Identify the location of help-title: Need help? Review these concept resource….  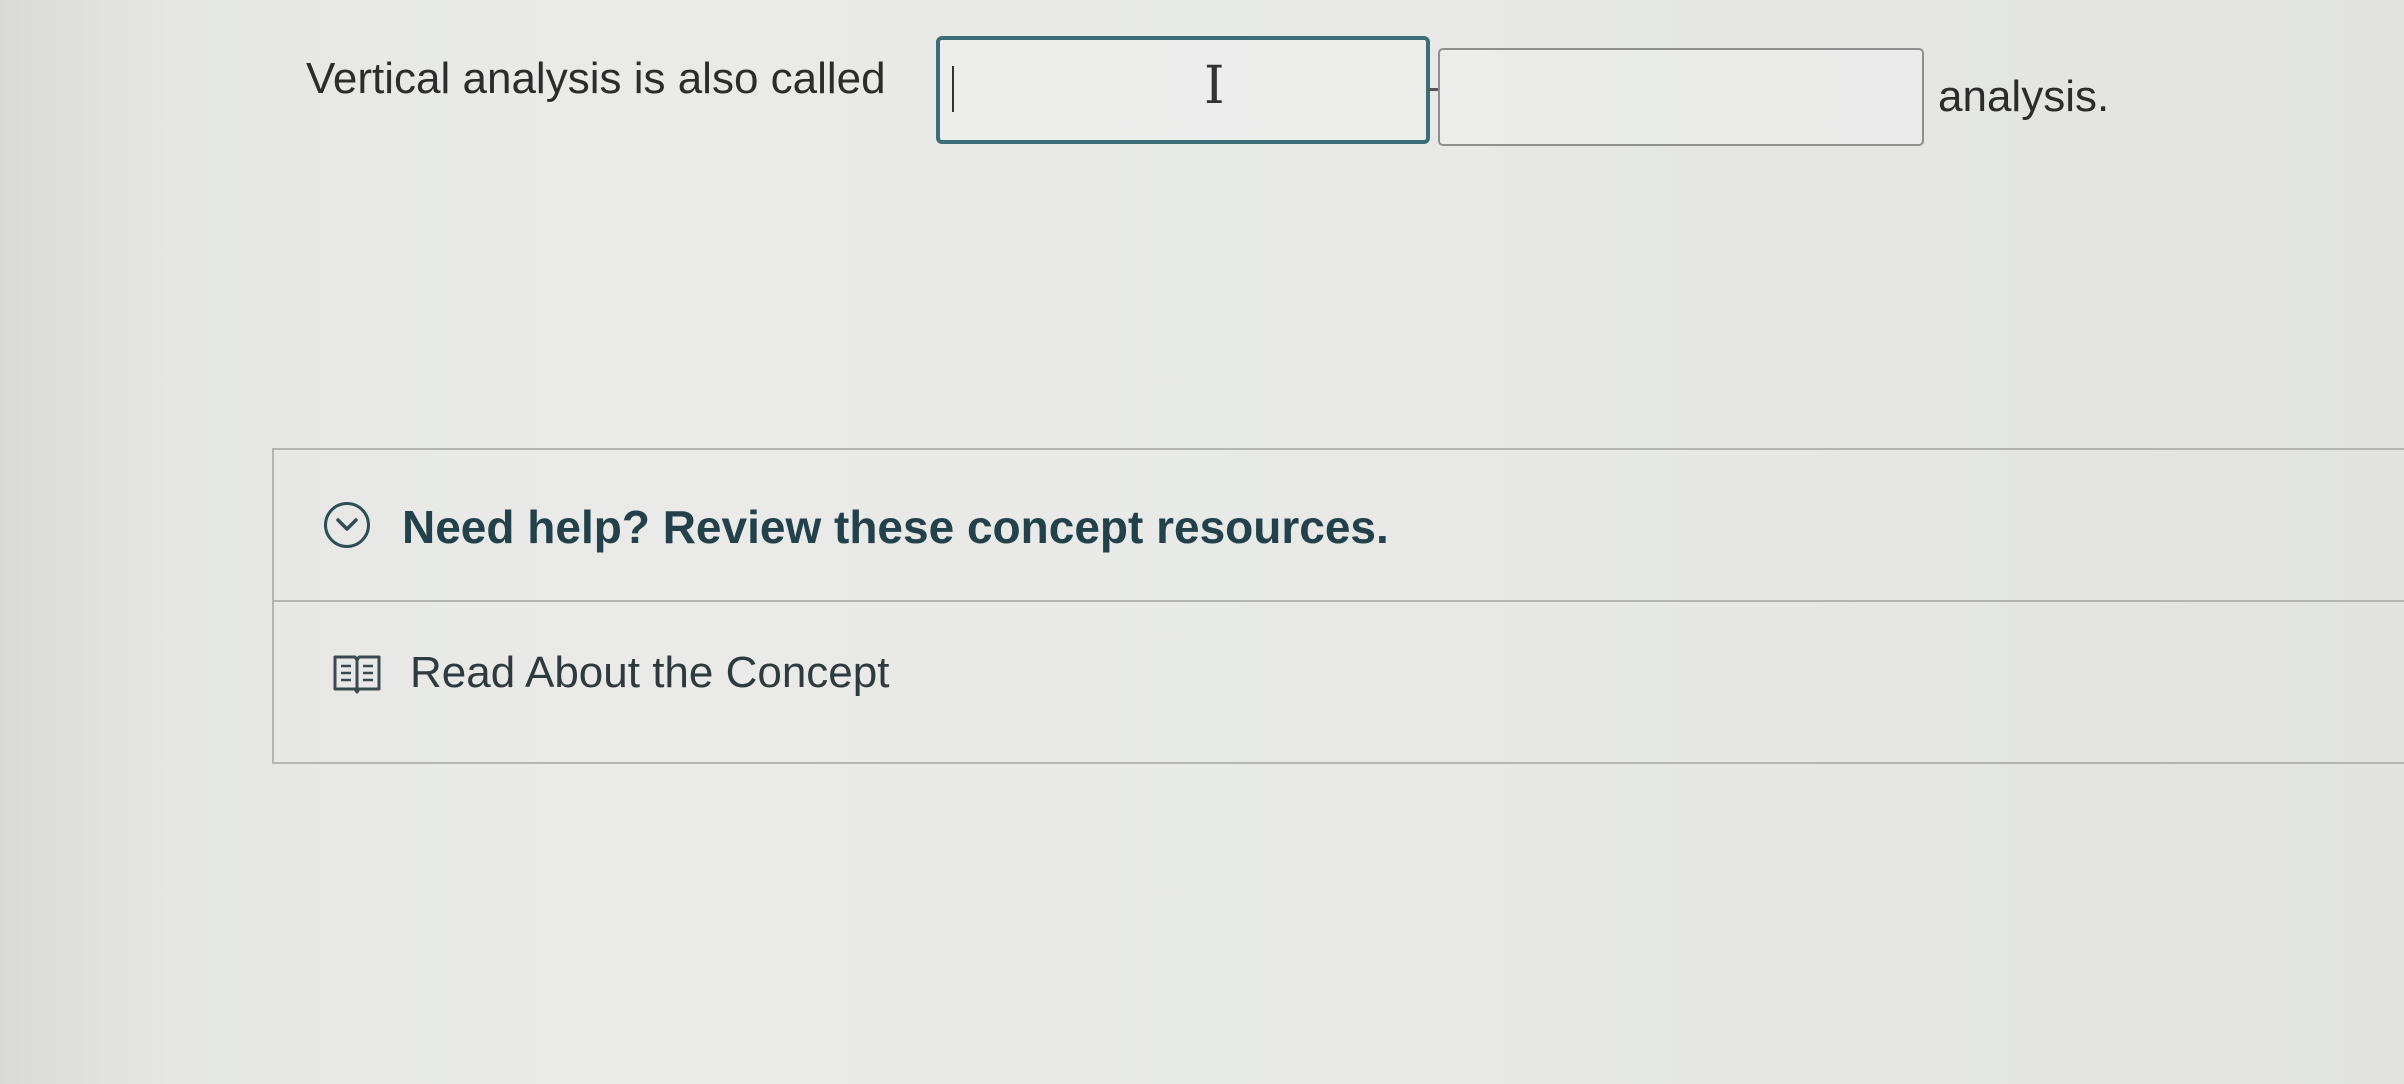
(895, 527).